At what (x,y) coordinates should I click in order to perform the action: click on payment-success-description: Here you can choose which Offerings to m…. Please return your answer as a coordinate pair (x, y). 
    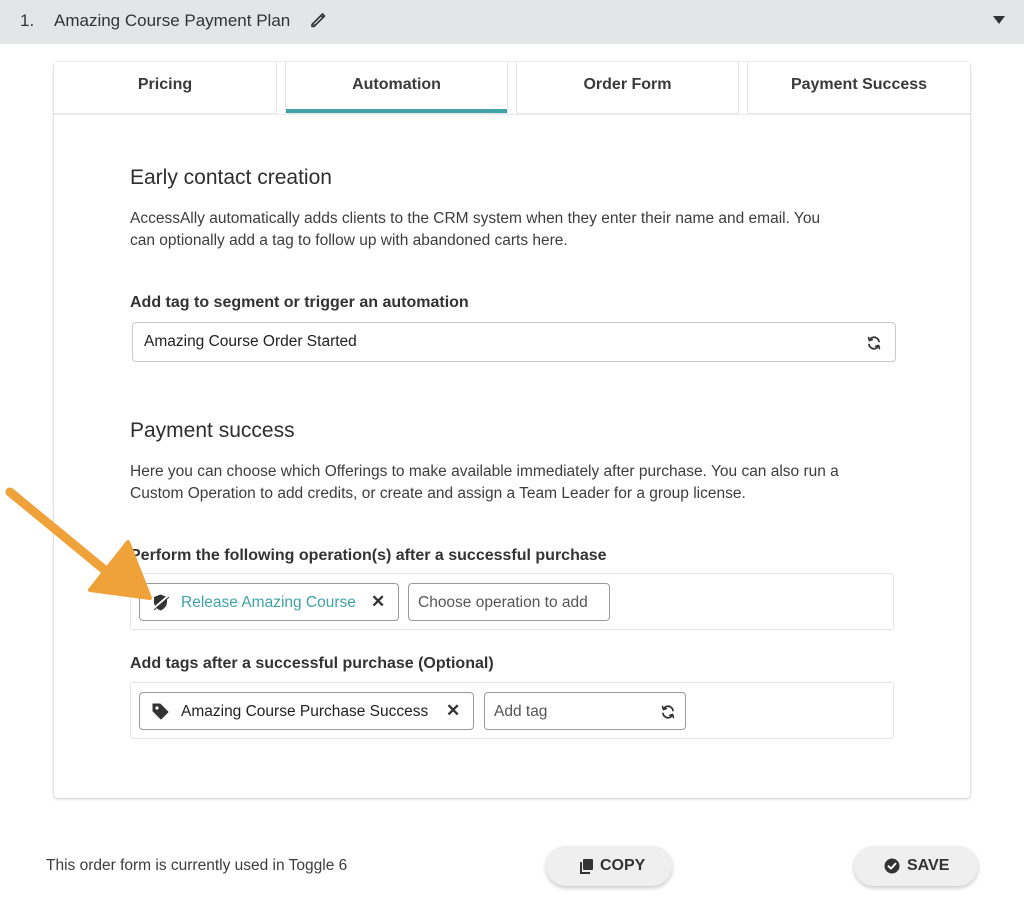
    Looking at the image, I should click on (484, 482).